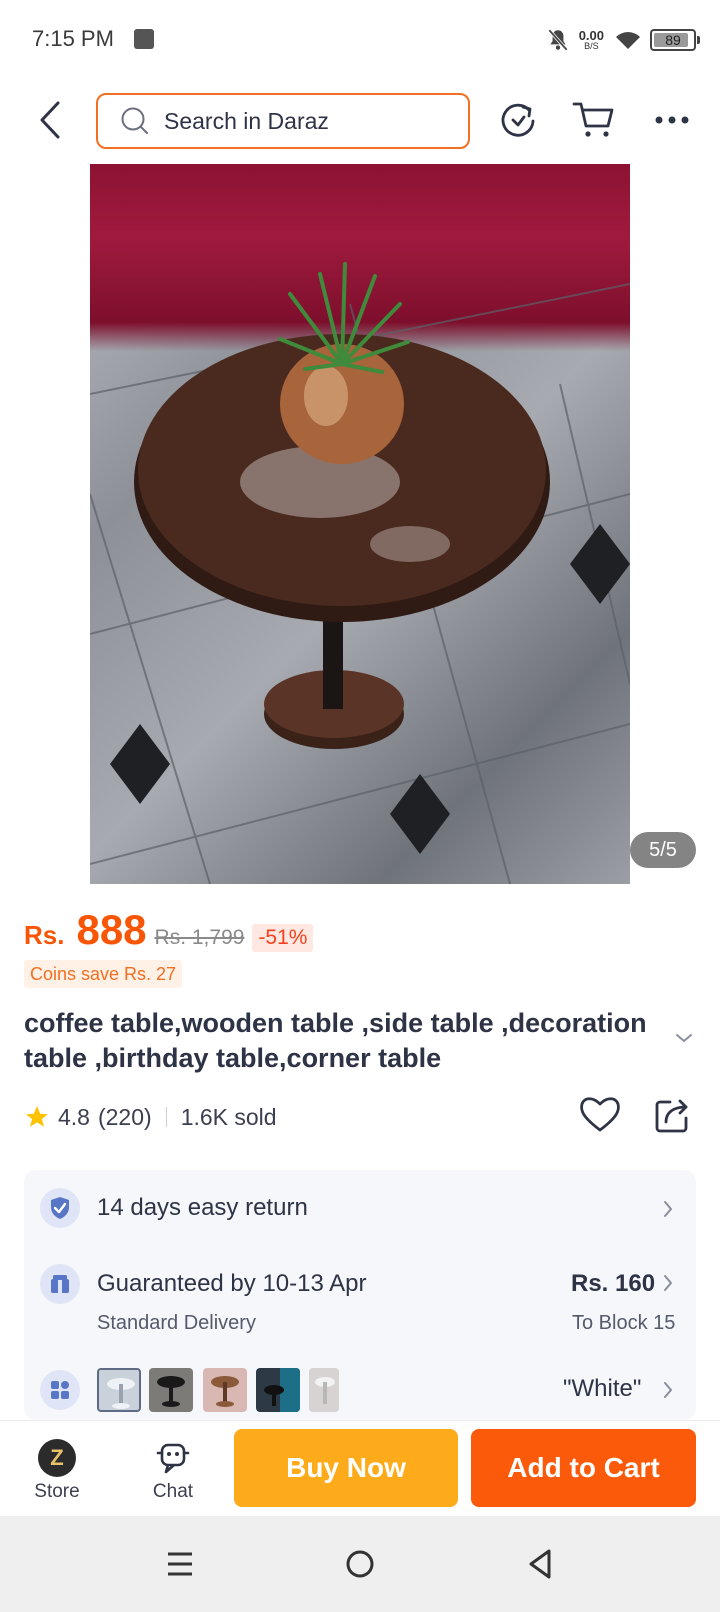 Image resolution: width=720 pixels, height=1612 pixels. I want to click on variant-row-icon, so click(60, 1390).